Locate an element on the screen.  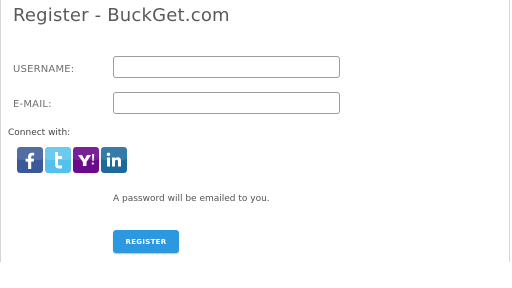
twitter-icon is located at coordinates (58, 160).